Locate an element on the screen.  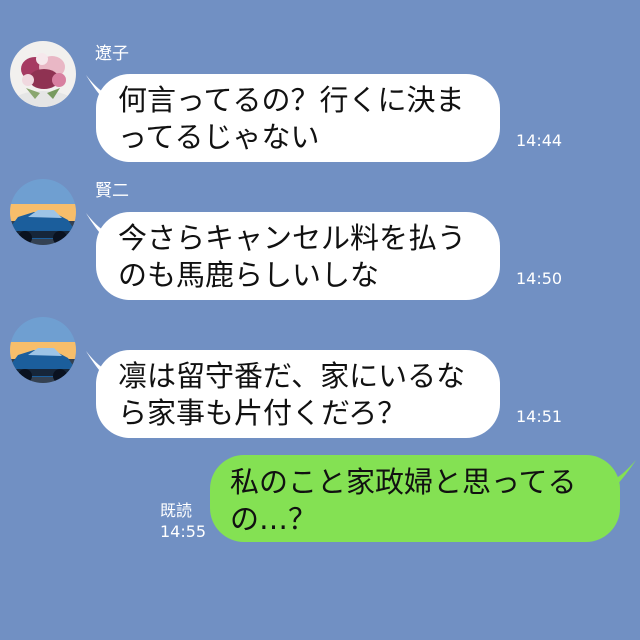
message-bubble: 何言ってるの？行くに決ま ってるじゃない is located at coordinates (298, 118).